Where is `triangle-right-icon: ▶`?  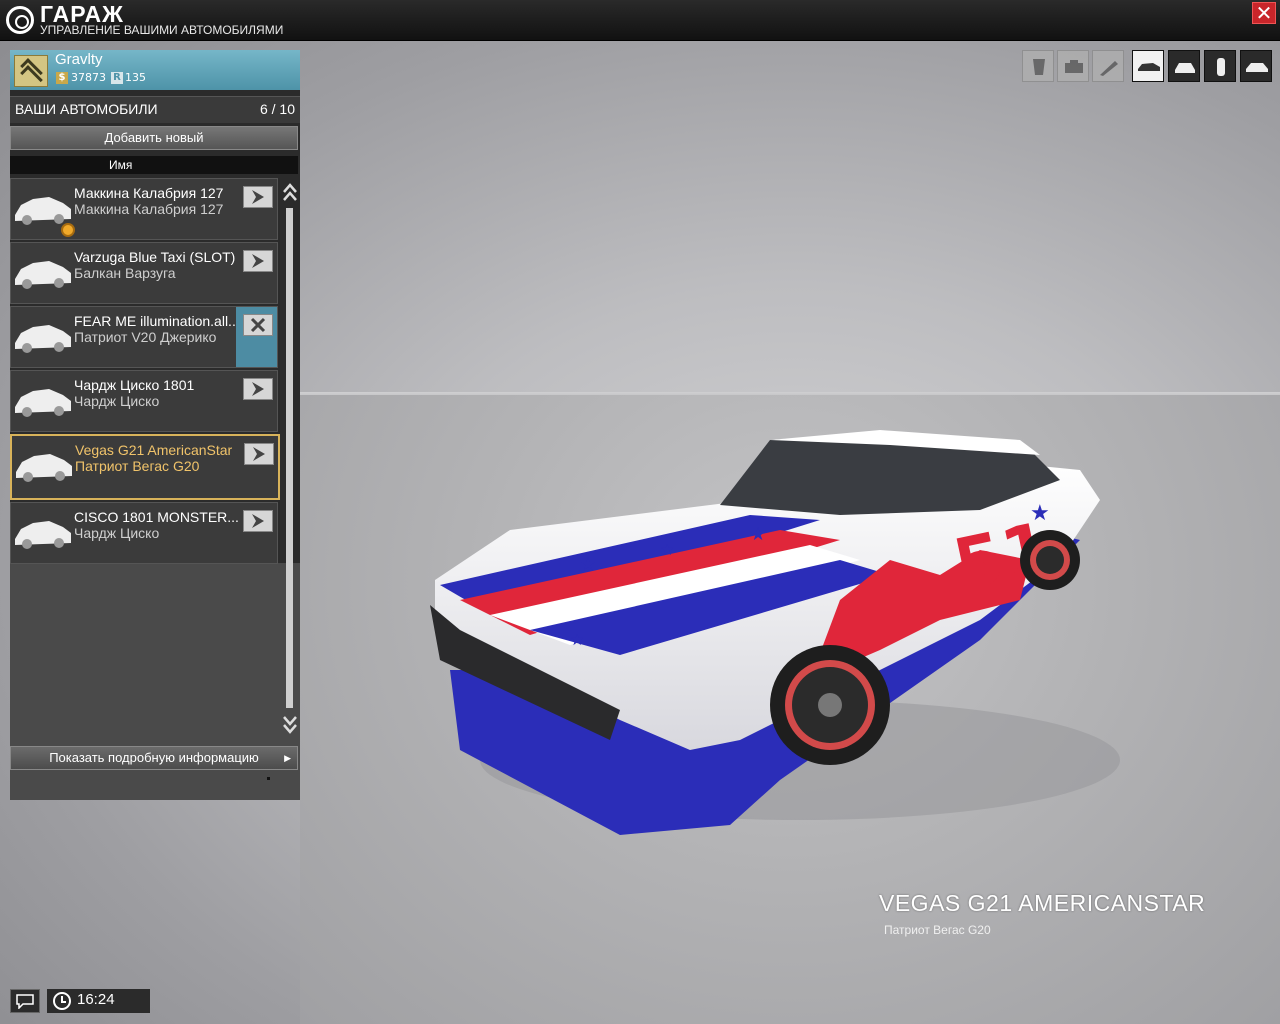
triangle-right-icon: ▶ is located at coordinates (287, 758).